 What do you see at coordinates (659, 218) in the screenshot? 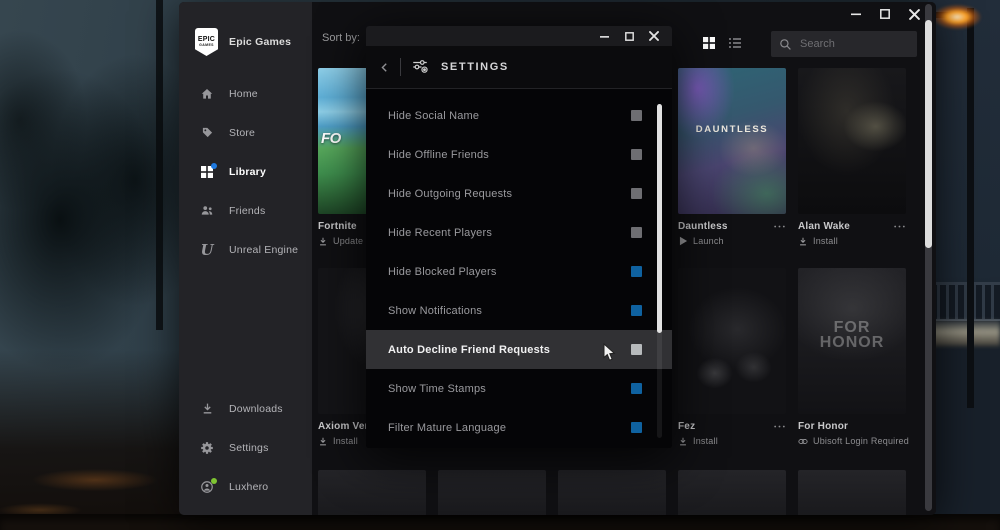
I see `settings-scrollbar-thumb` at bounding box center [659, 218].